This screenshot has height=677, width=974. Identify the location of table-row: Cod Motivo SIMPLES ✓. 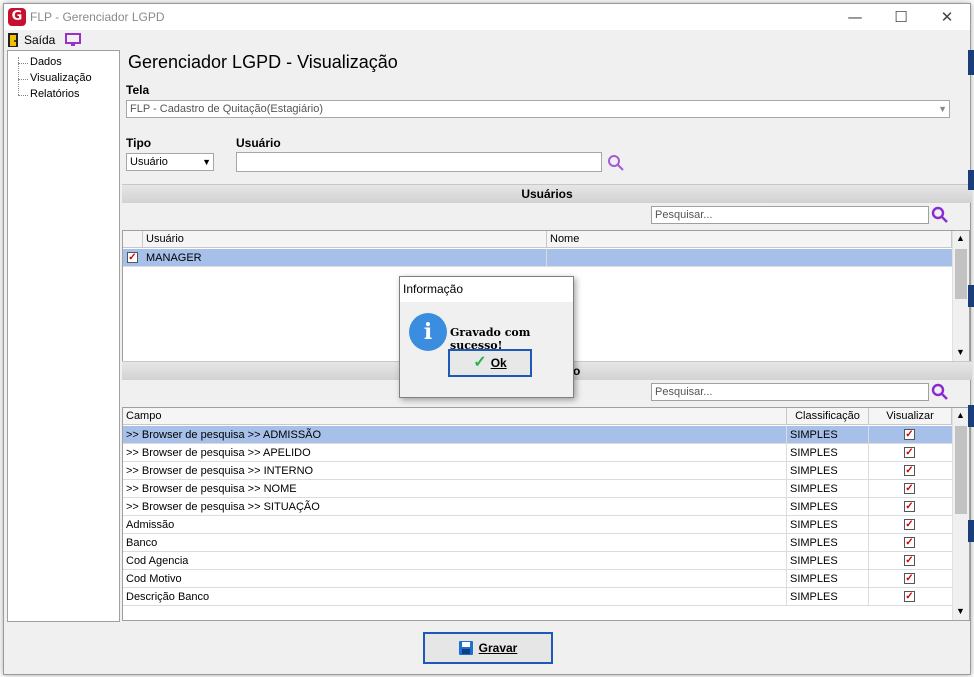
(537, 579).